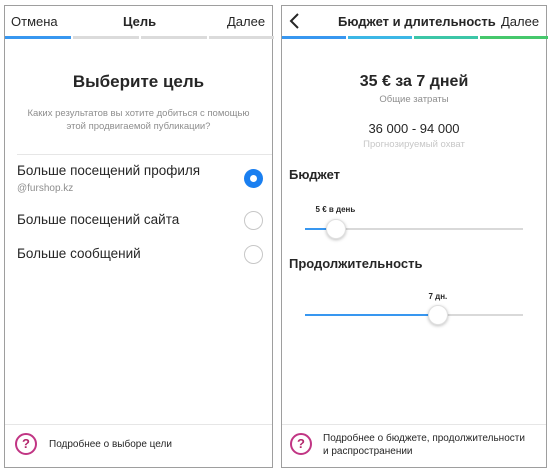 The image size is (551, 472). What do you see at coordinates (294, 23) in the screenshot?
I see `back-chevron-icon` at bounding box center [294, 23].